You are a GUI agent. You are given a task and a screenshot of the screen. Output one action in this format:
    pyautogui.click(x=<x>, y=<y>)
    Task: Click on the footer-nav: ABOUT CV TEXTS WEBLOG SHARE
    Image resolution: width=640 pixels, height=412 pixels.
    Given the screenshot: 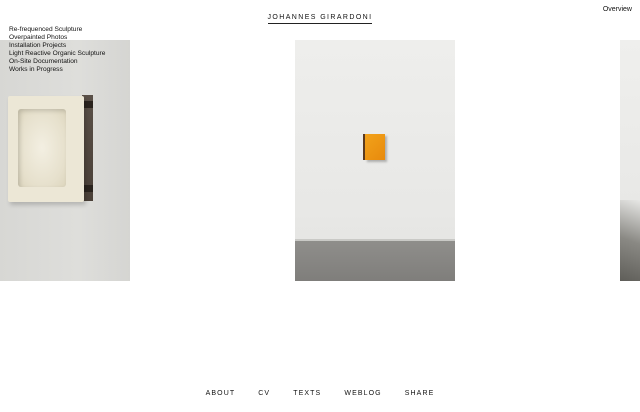 What is the action you would take?
    pyautogui.click(x=320, y=393)
    